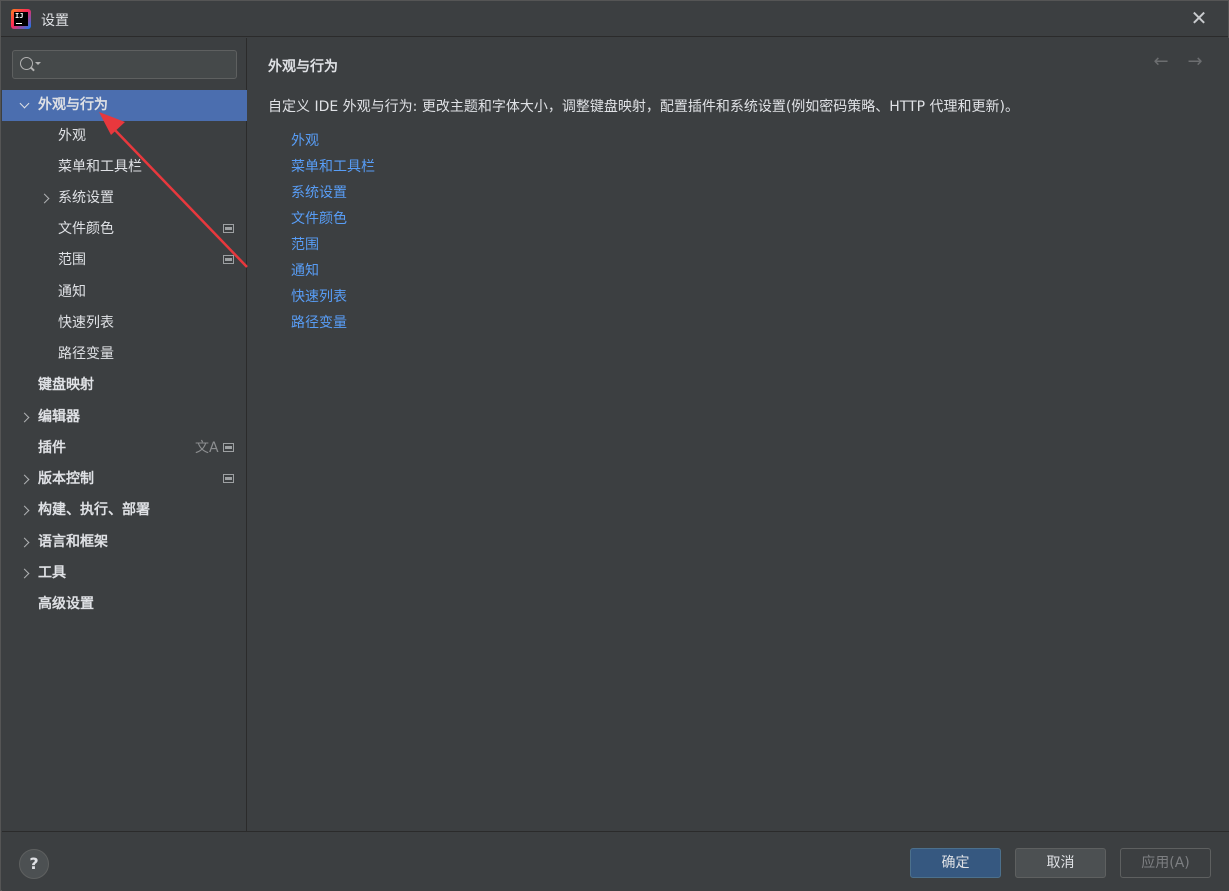  Describe the element at coordinates (303, 67) in the screenshot. I see `page-title: 外观与行为` at that location.